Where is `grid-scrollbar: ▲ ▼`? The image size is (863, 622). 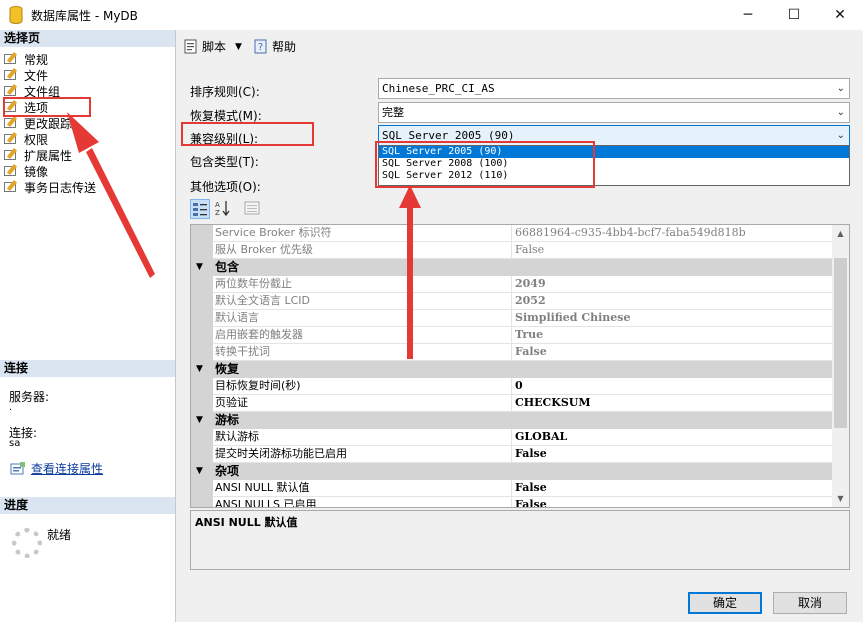 grid-scrollbar: ▲ ▼ is located at coordinates (840, 366).